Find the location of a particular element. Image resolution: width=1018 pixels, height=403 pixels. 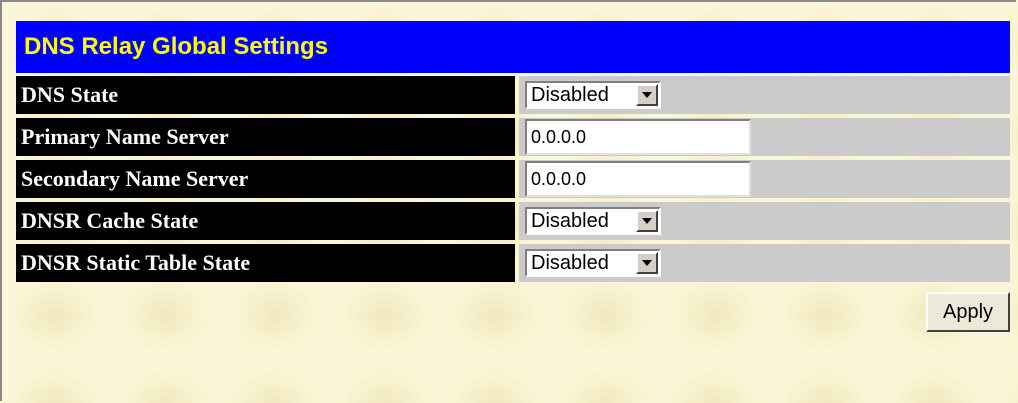

dnsr-static-table-state-select-value: Disabled is located at coordinates (570, 262).